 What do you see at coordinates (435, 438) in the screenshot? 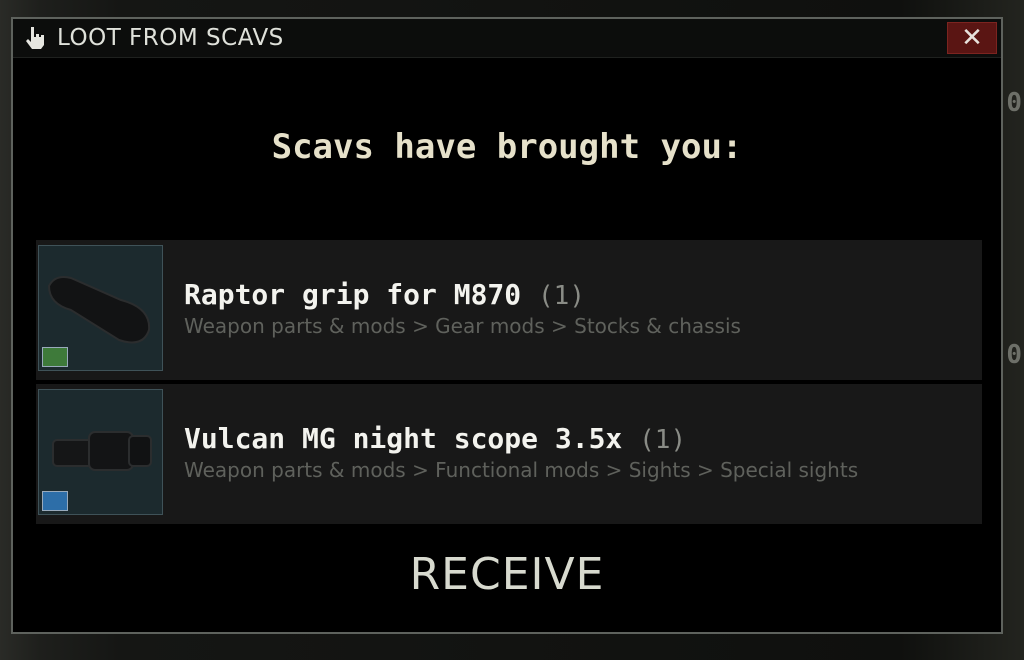
I see `item-name: Vulcan MG night scope 3.5x (1)` at bounding box center [435, 438].